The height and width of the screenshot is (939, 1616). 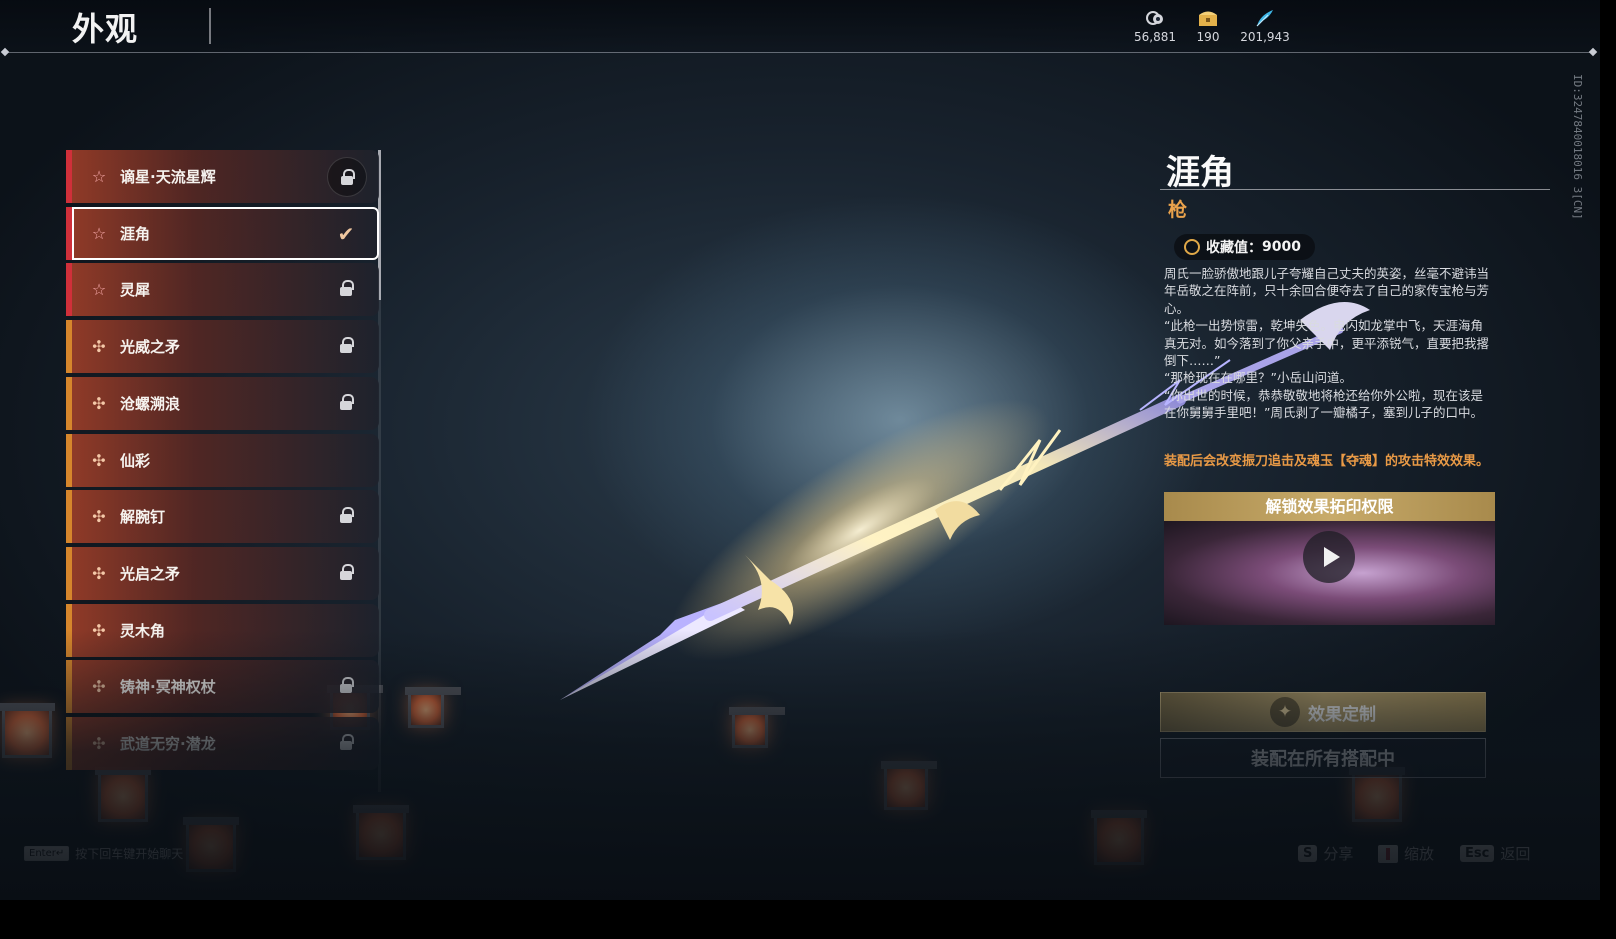 What do you see at coordinates (1192, 247) in the screenshot?
I see `collection-icon` at bounding box center [1192, 247].